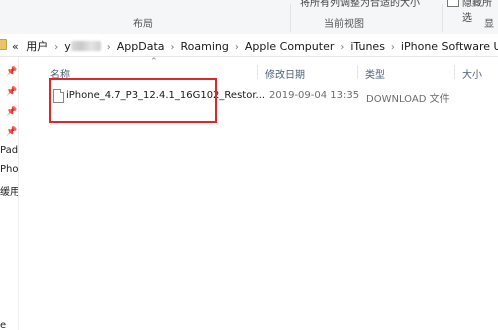  What do you see at coordinates (367, 46) in the screenshot?
I see `breadcrumb-itunes: iTunes` at bounding box center [367, 46].